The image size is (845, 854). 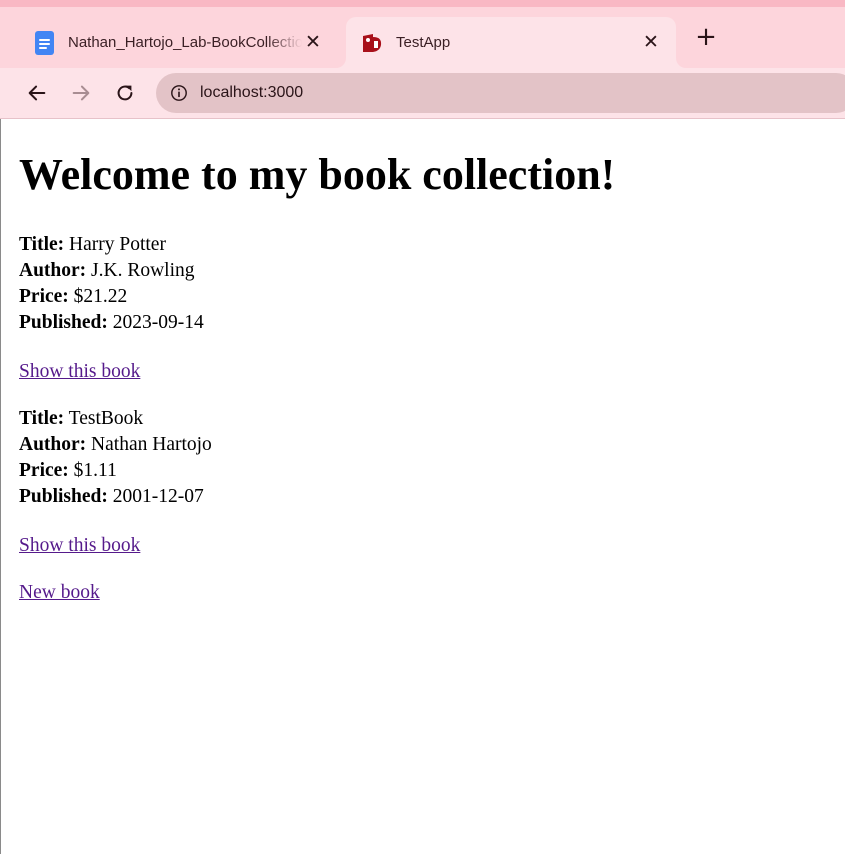 What do you see at coordinates (158, 496) in the screenshot?
I see `book-published: 2001-12-07` at bounding box center [158, 496].